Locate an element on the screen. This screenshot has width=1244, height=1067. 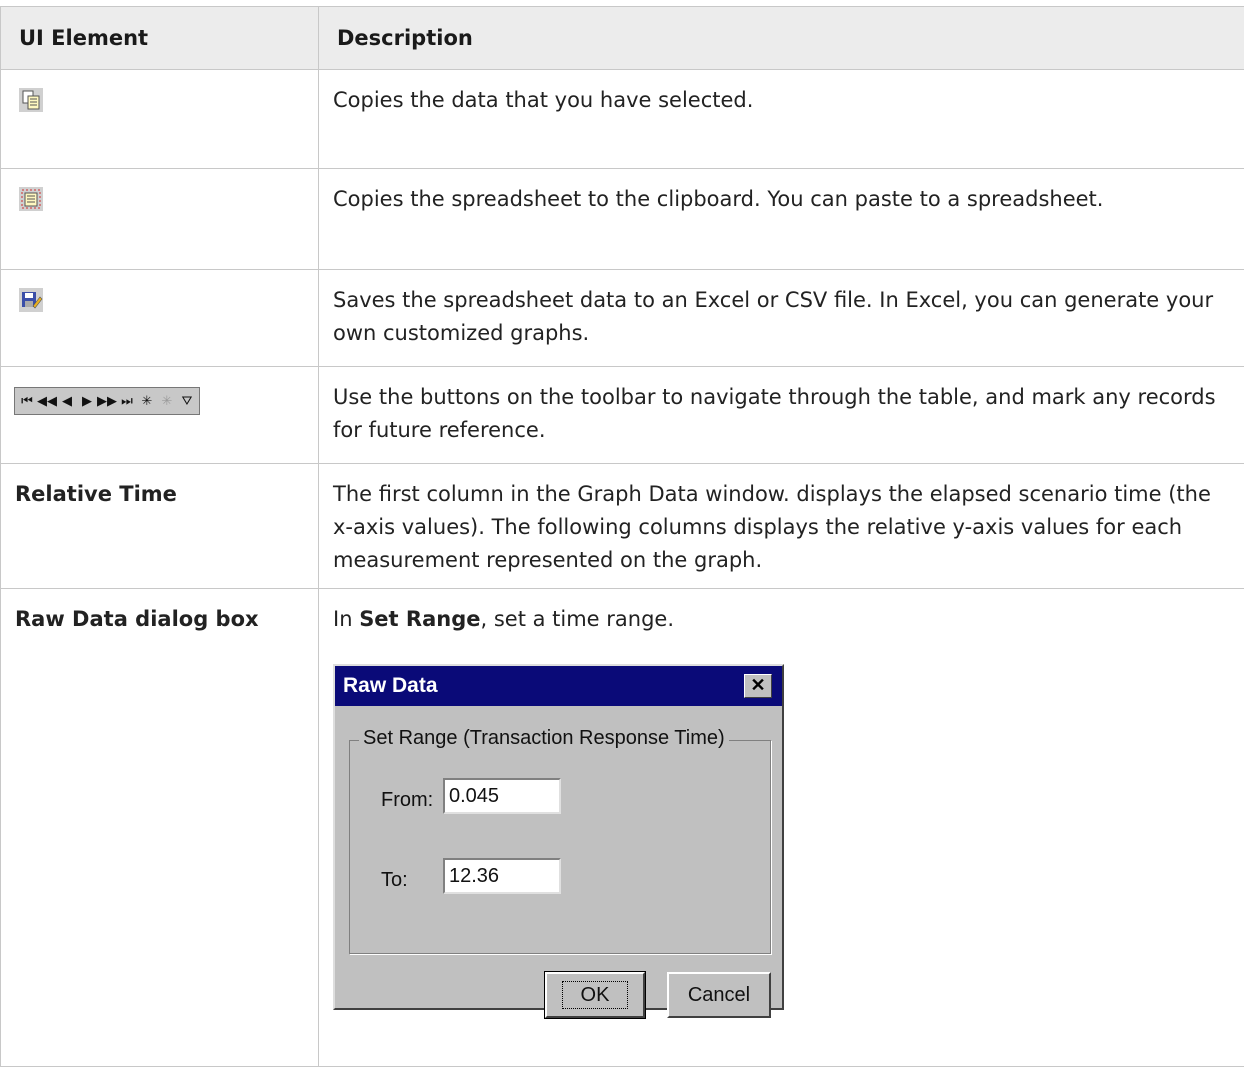
description-cell: Copies the data that you have selected. is located at coordinates (781, 119).